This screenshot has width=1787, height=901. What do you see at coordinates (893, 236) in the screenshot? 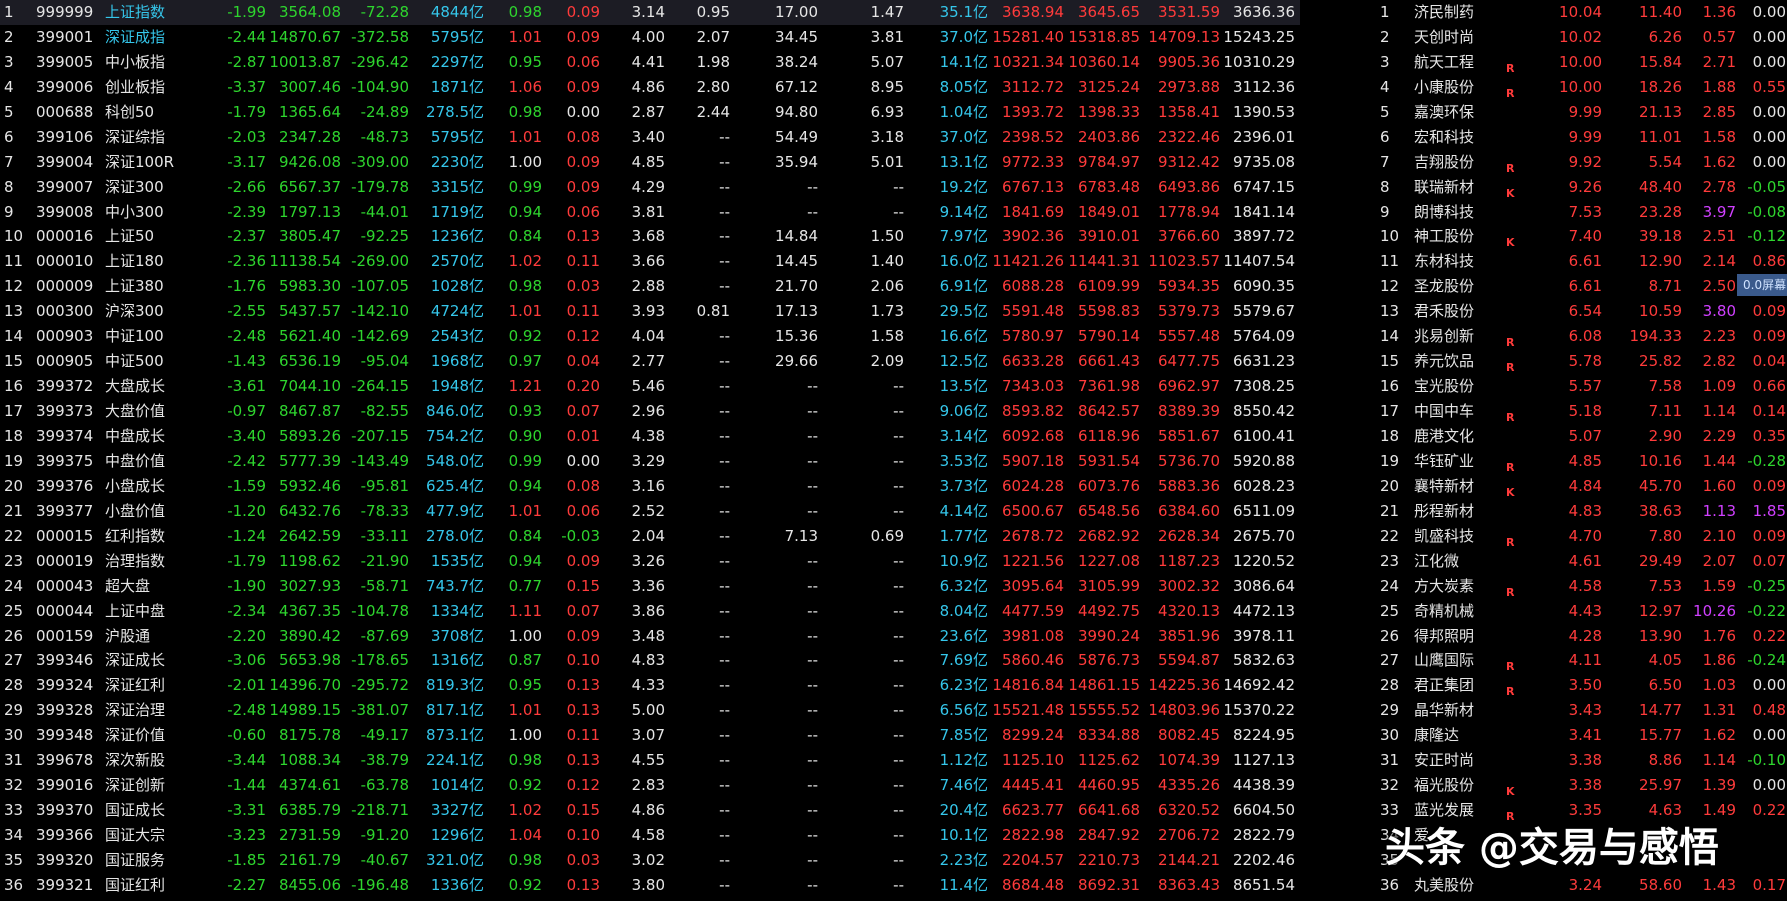
I see `stock-row: 10 神工股份 K 7.40 39.18 2.51 -0.12` at bounding box center [893, 236].